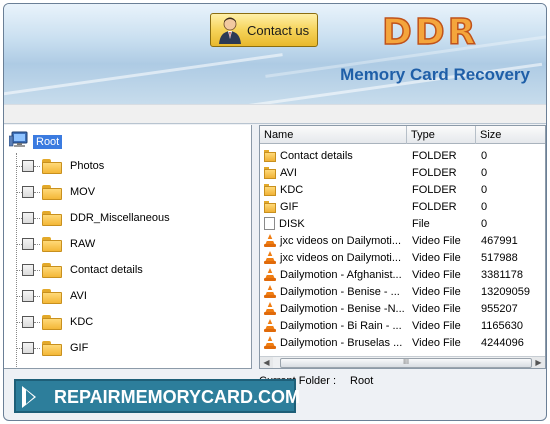 The image size is (550, 424). Describe the element at coordinates (402, 189) in the screenshot. I see `table-row: KDC FOLDER 0` at that location.